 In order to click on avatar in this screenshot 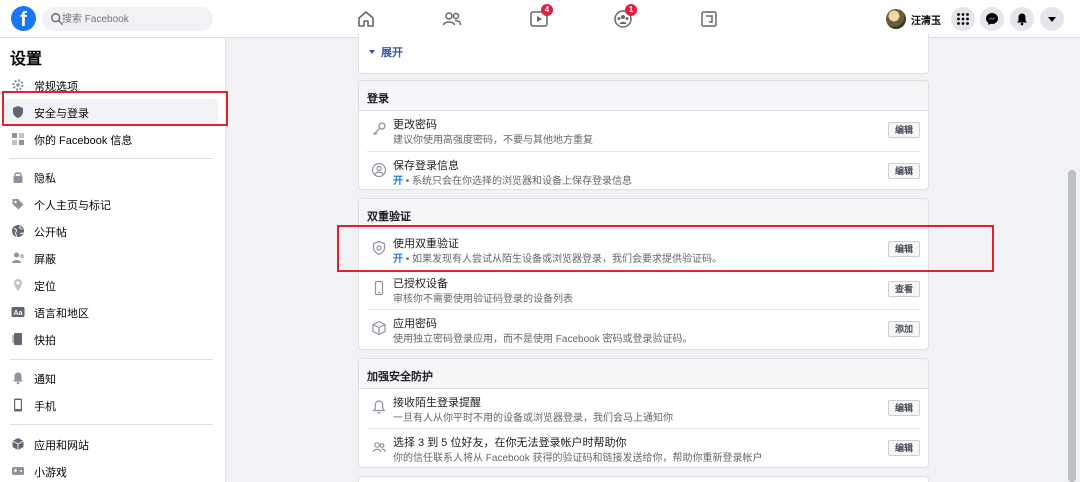, I will do `click(896, 19)`.